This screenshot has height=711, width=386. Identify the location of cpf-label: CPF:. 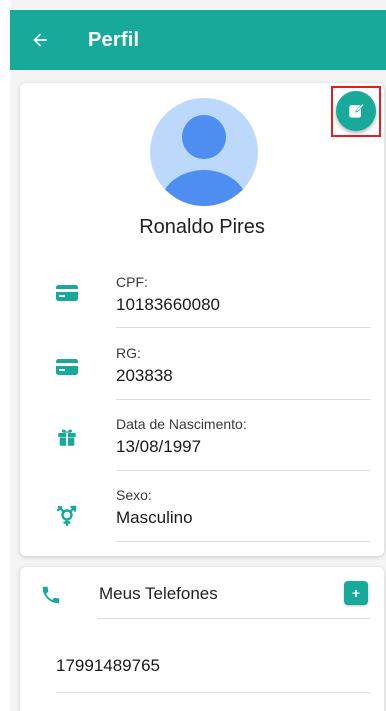
(132, 282).